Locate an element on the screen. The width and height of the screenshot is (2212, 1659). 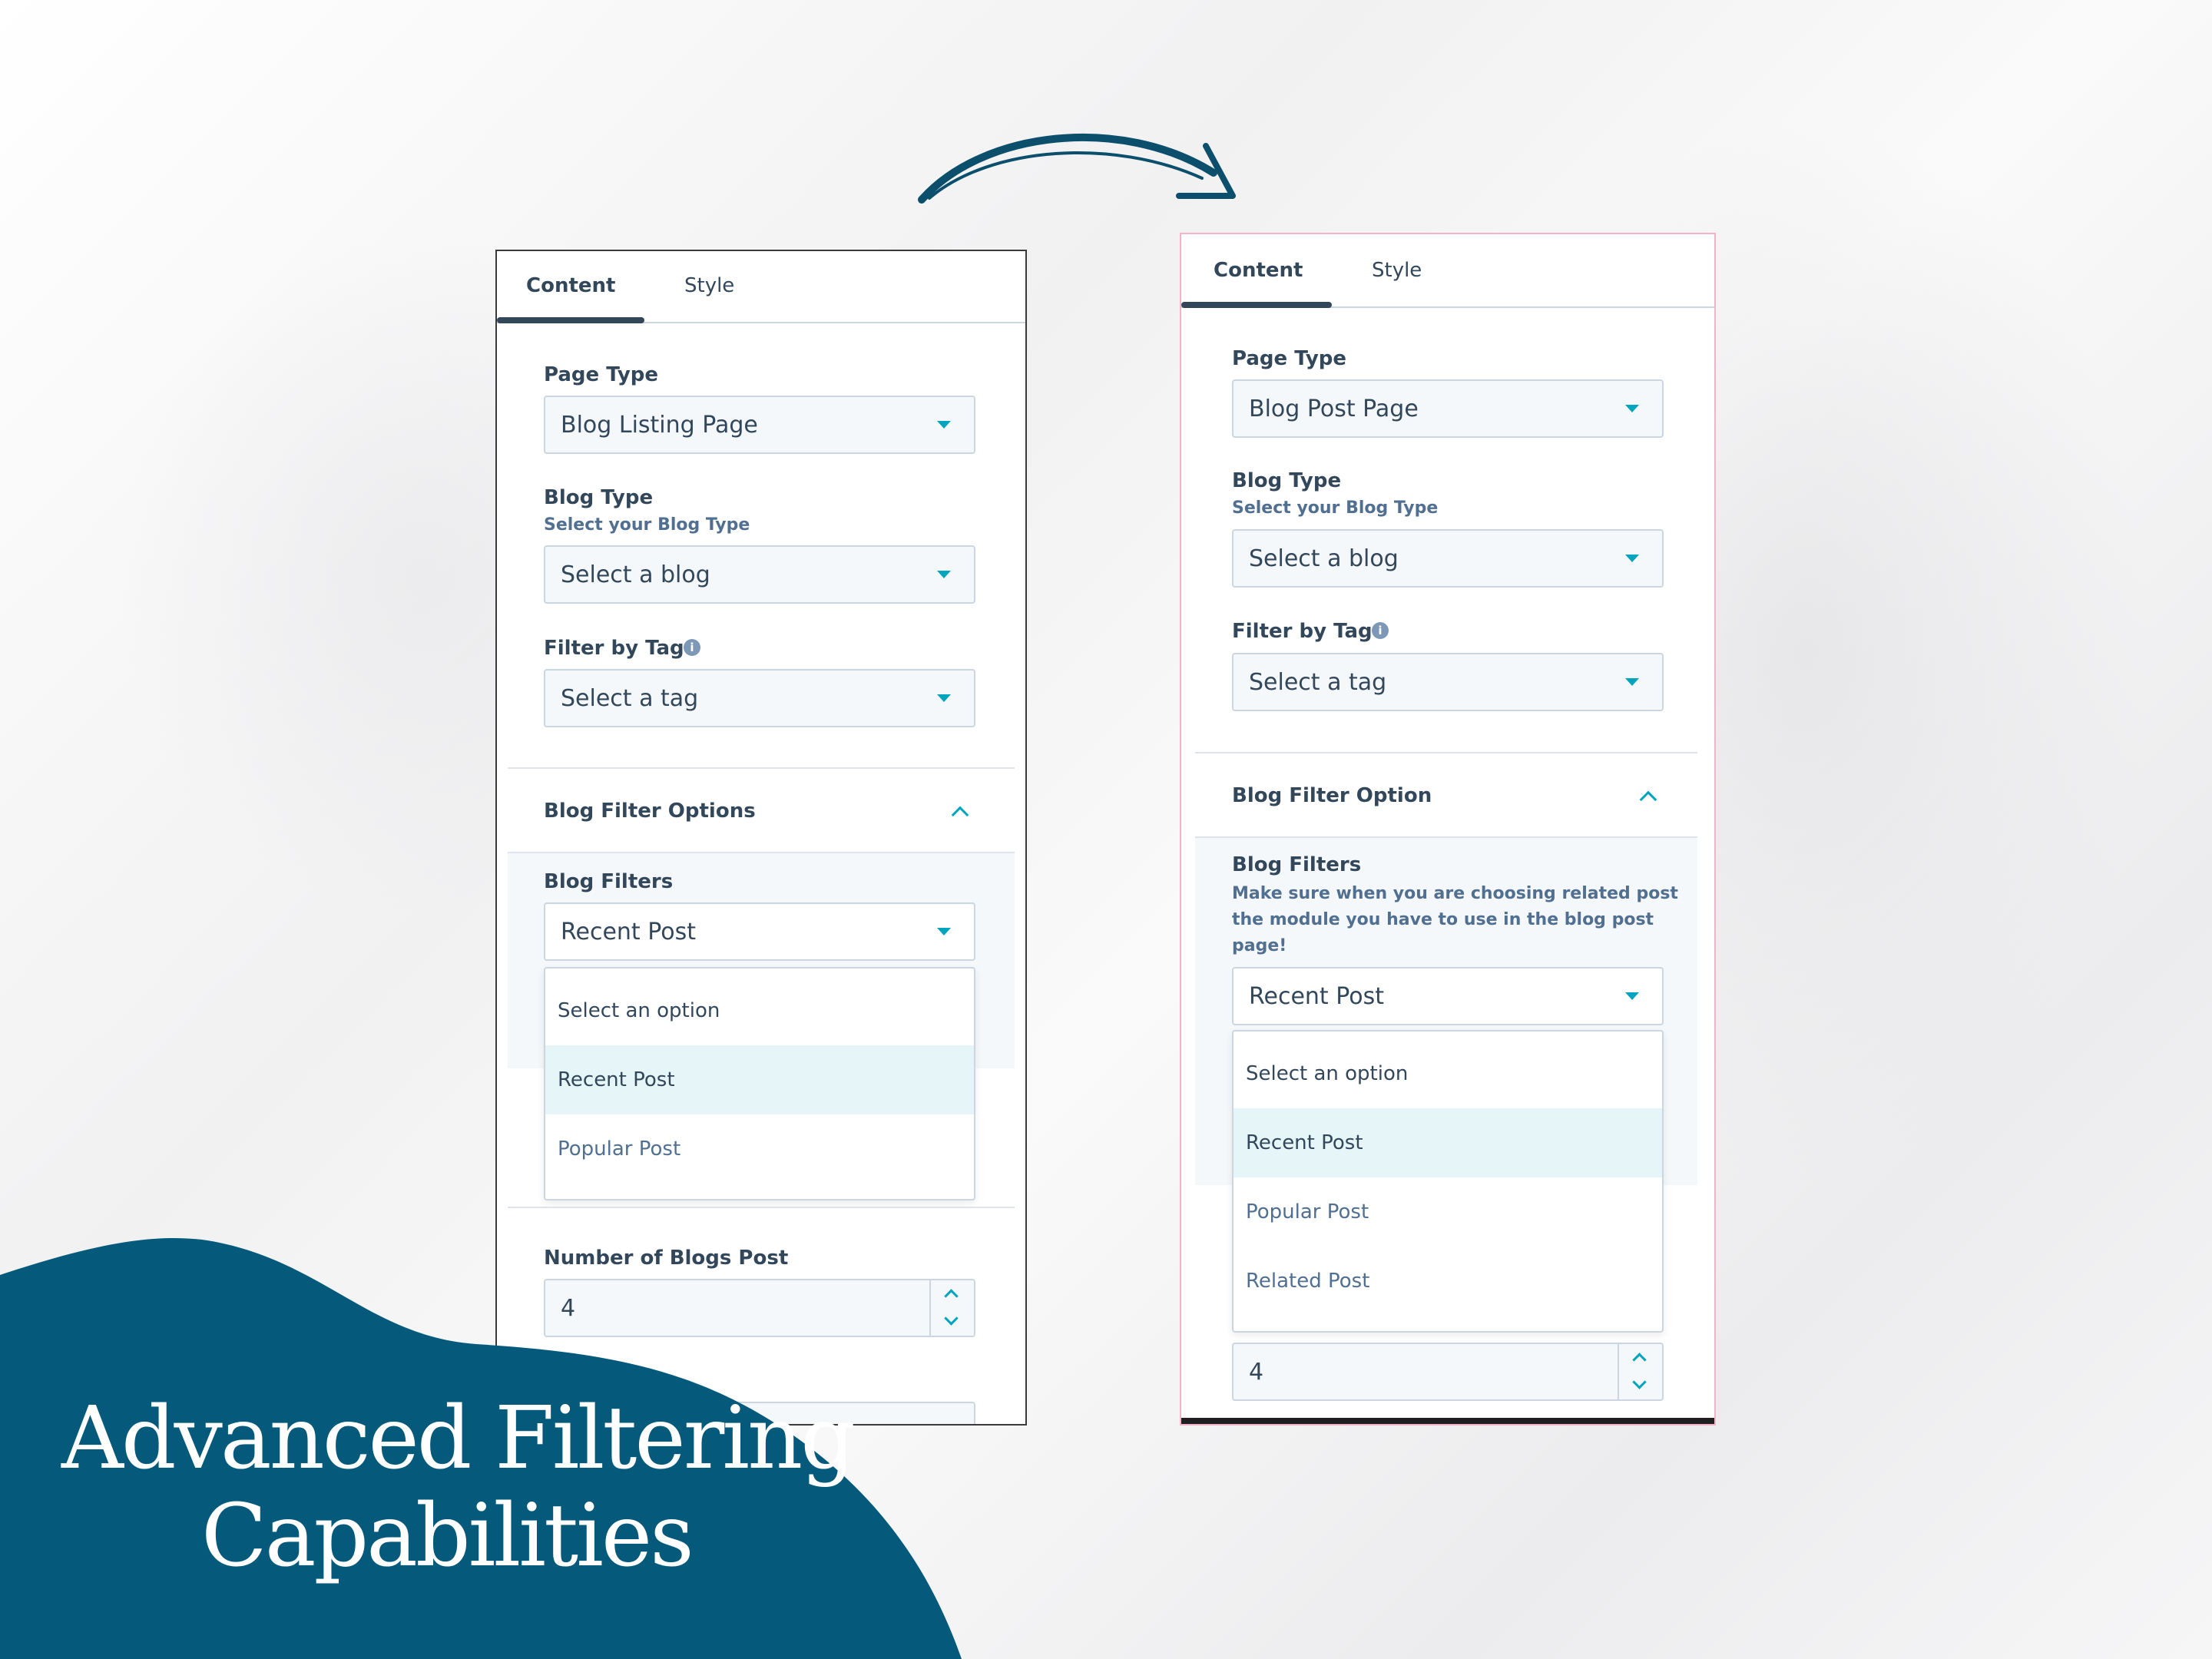
page-type-value: Blog Post Page is located at coordinates (1334, 409).